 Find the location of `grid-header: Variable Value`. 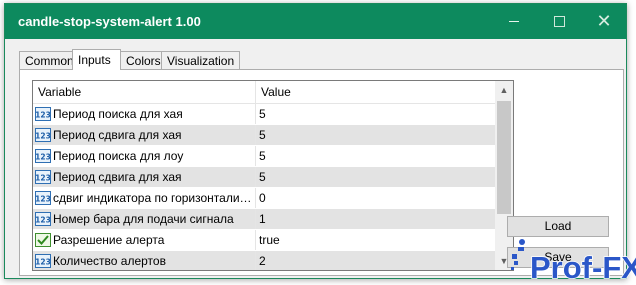

grid-header: Variable Value is located at coordinates (264, 92).